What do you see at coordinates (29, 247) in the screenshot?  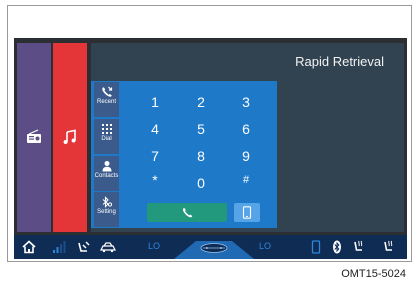 I see `home-icon` at bounding box center [29, 247].